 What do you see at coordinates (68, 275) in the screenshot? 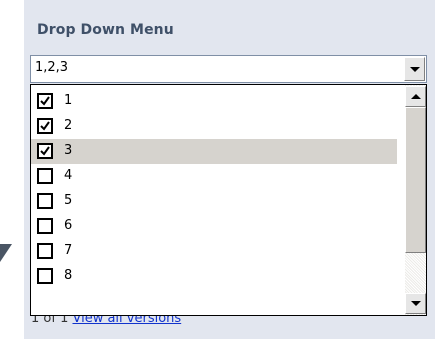
I see `option-label: 8` at bounding box center [68, 275].